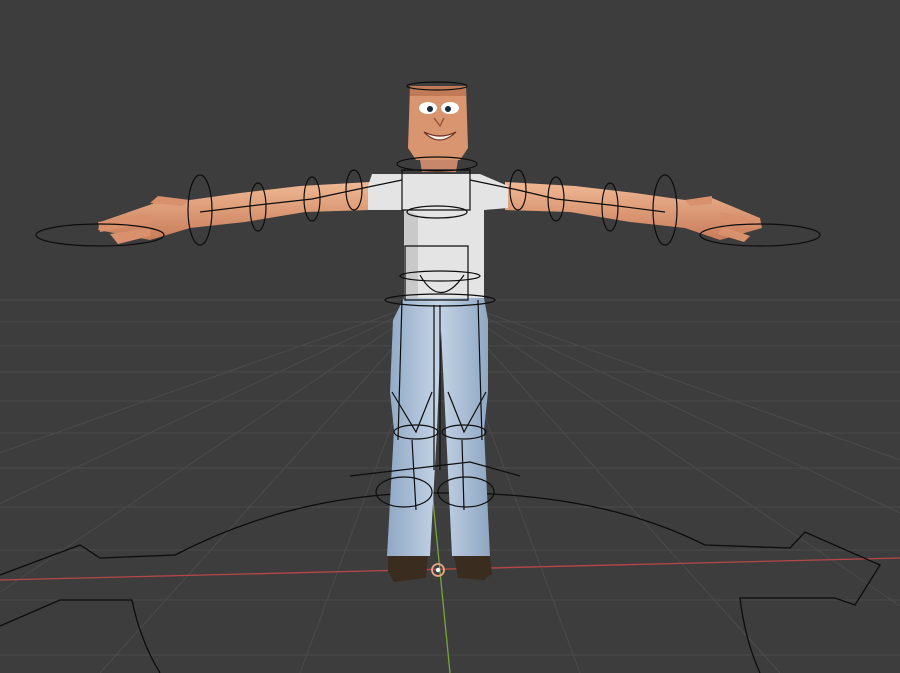  What do you see at coordinates (448, 109) in the screenshot?
I see `right-pupil` at bounding box center [448, 109].